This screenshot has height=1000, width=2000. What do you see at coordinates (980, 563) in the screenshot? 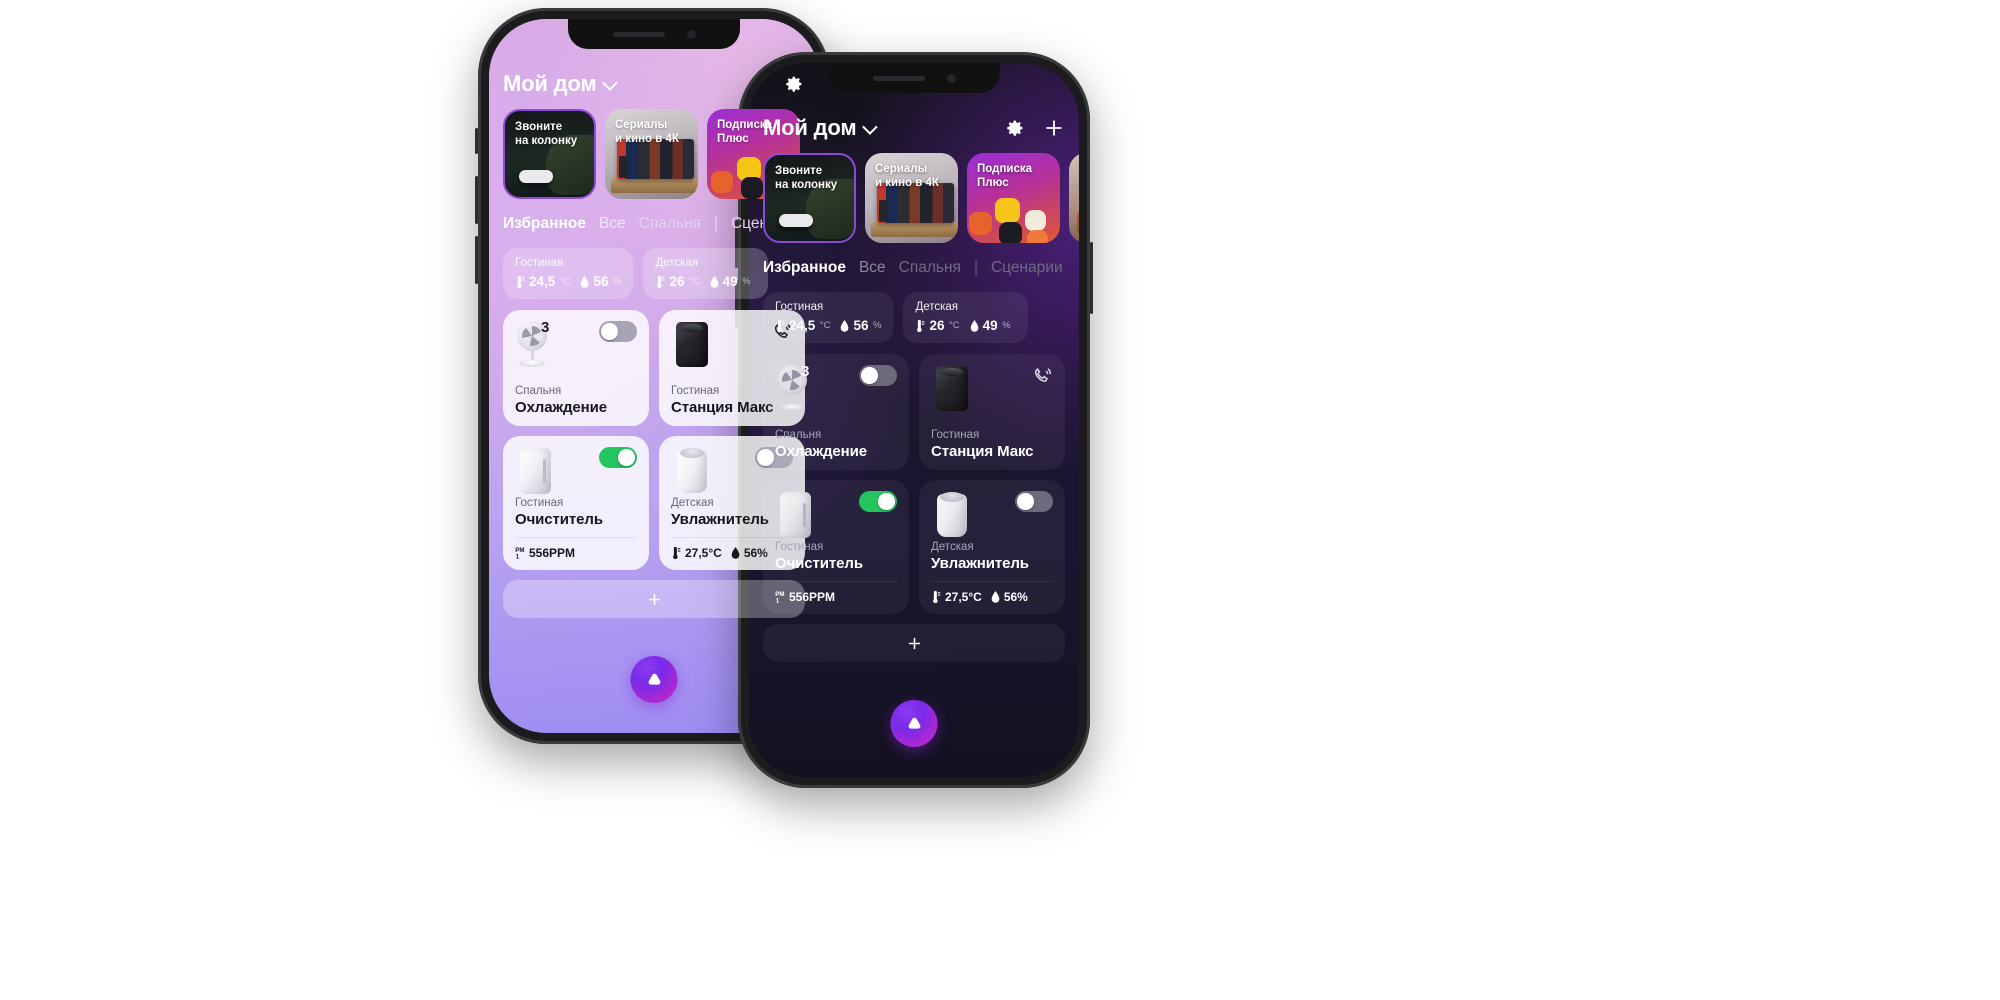
I see `device-name: Увлажнитель` at bounding box center [980, 563].